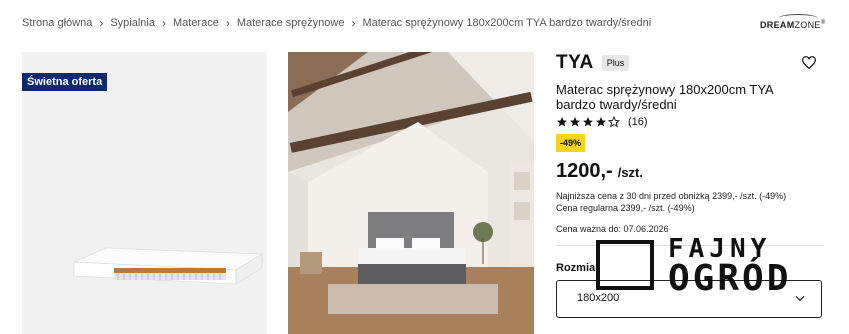 The width and height of the screenshot is (849, 334). I want to click on watermark-logo-box, so click(625, 265).